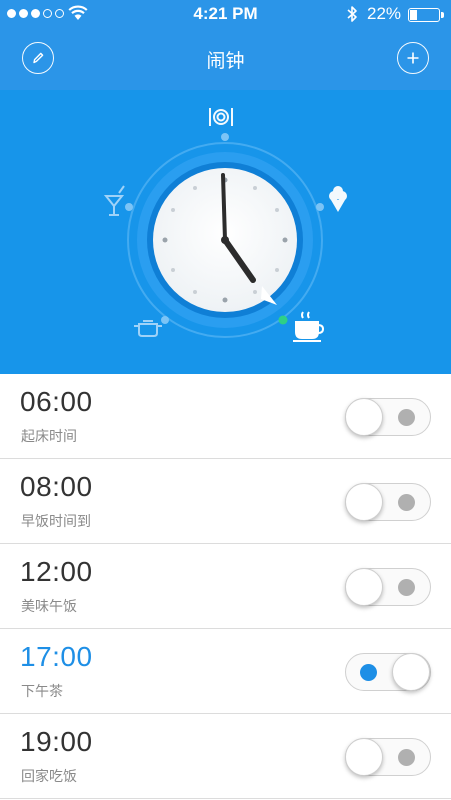  I want to click on navigation-bar: 闹钟, so click(225, 59).